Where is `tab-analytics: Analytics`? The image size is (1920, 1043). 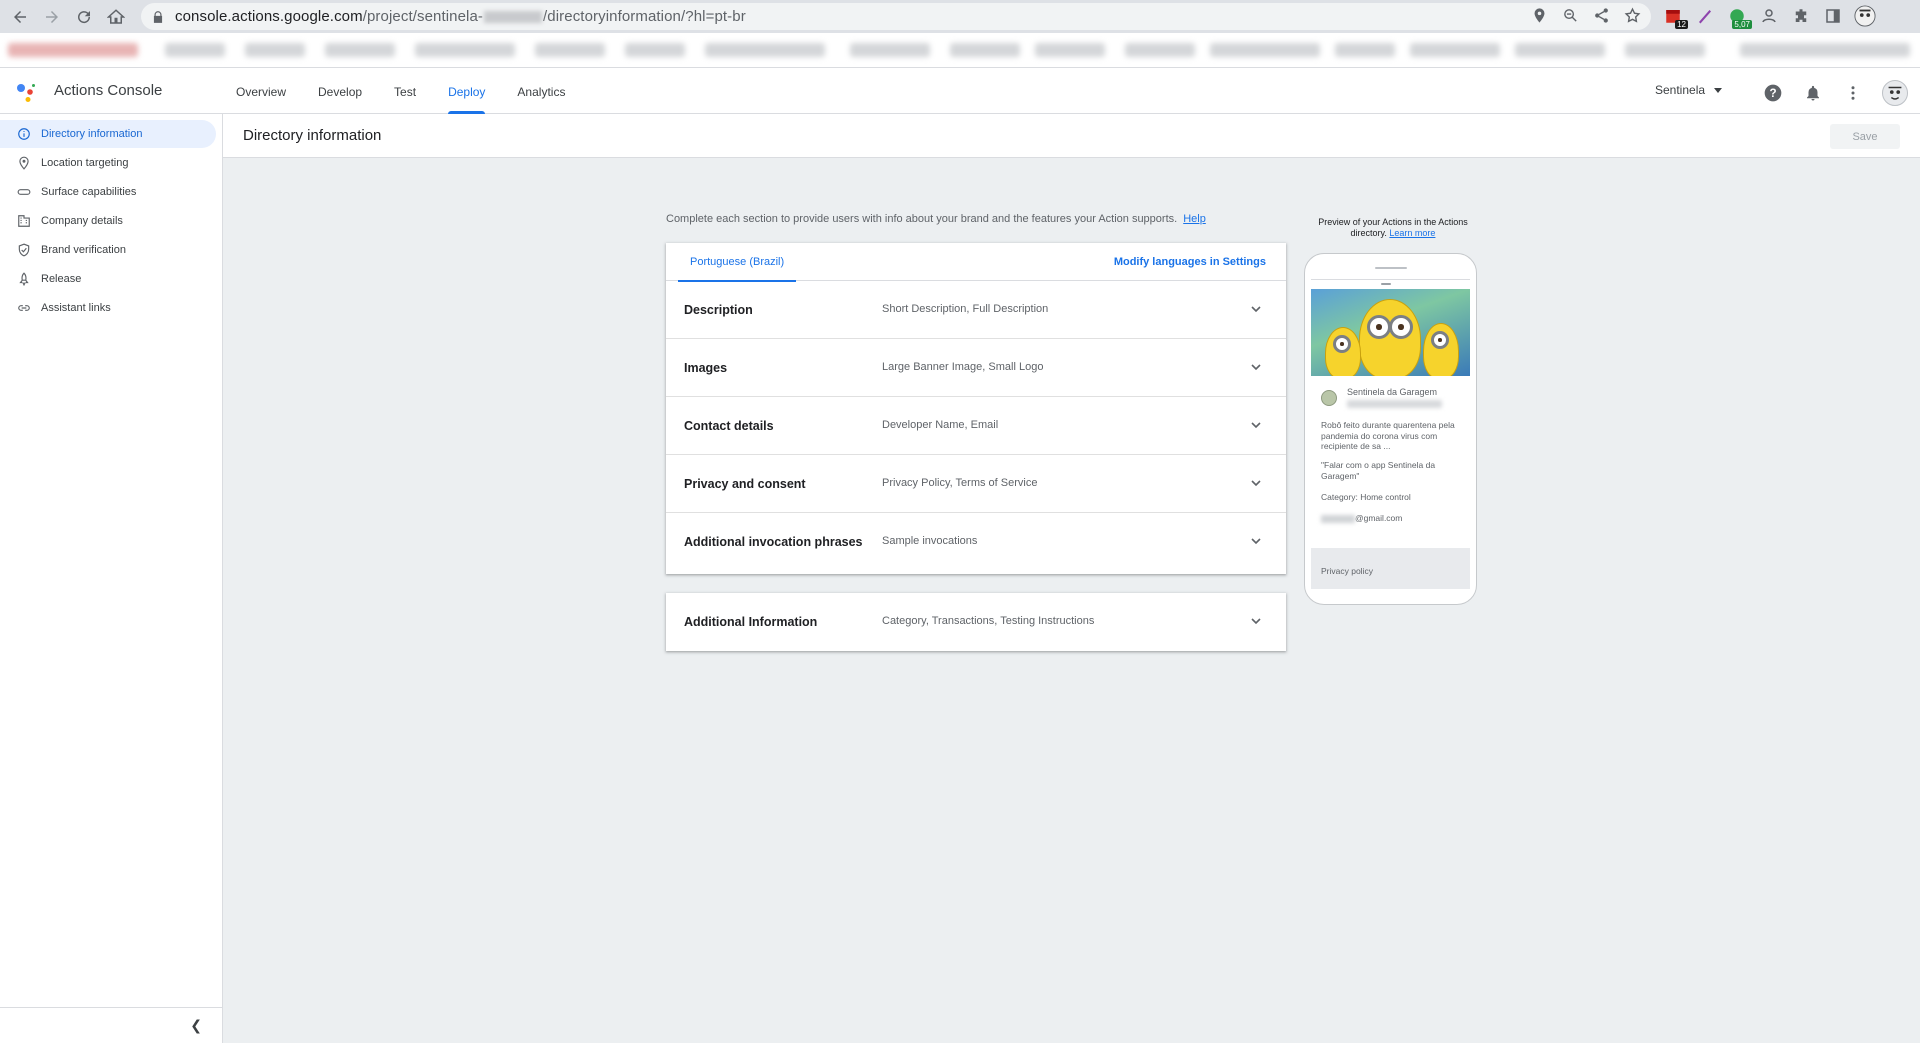 tab-analytics: Analytics is located at coordinates (541, 91).